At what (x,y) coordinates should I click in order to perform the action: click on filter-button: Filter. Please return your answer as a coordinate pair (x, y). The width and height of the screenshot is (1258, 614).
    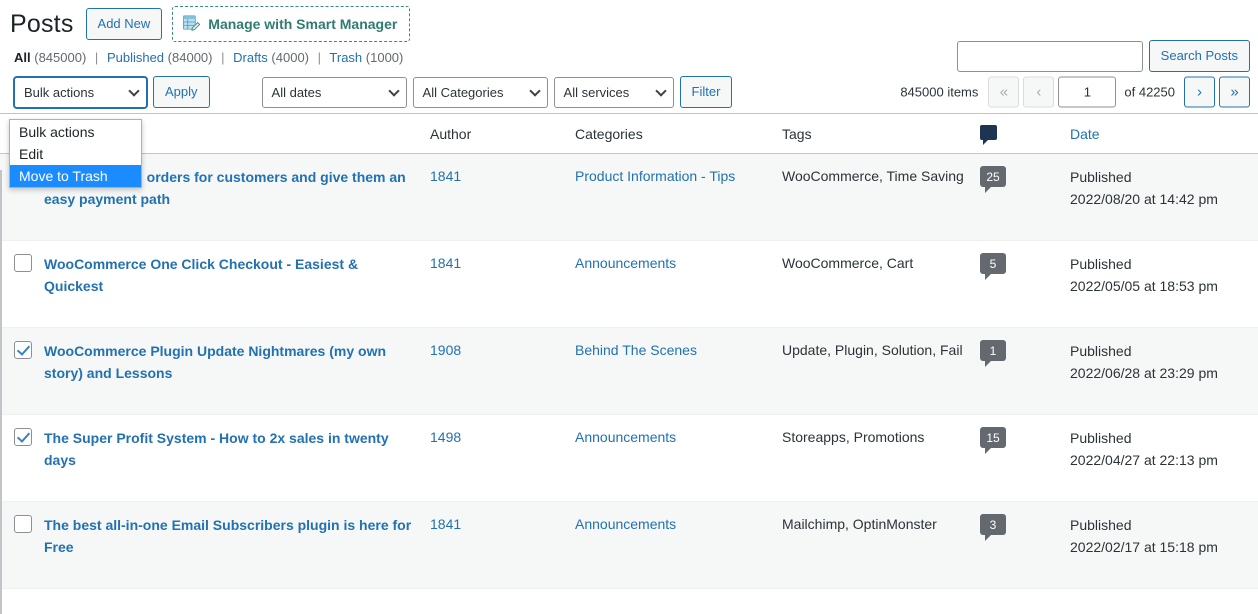
    Looking at the image, I should click on (706, 92).